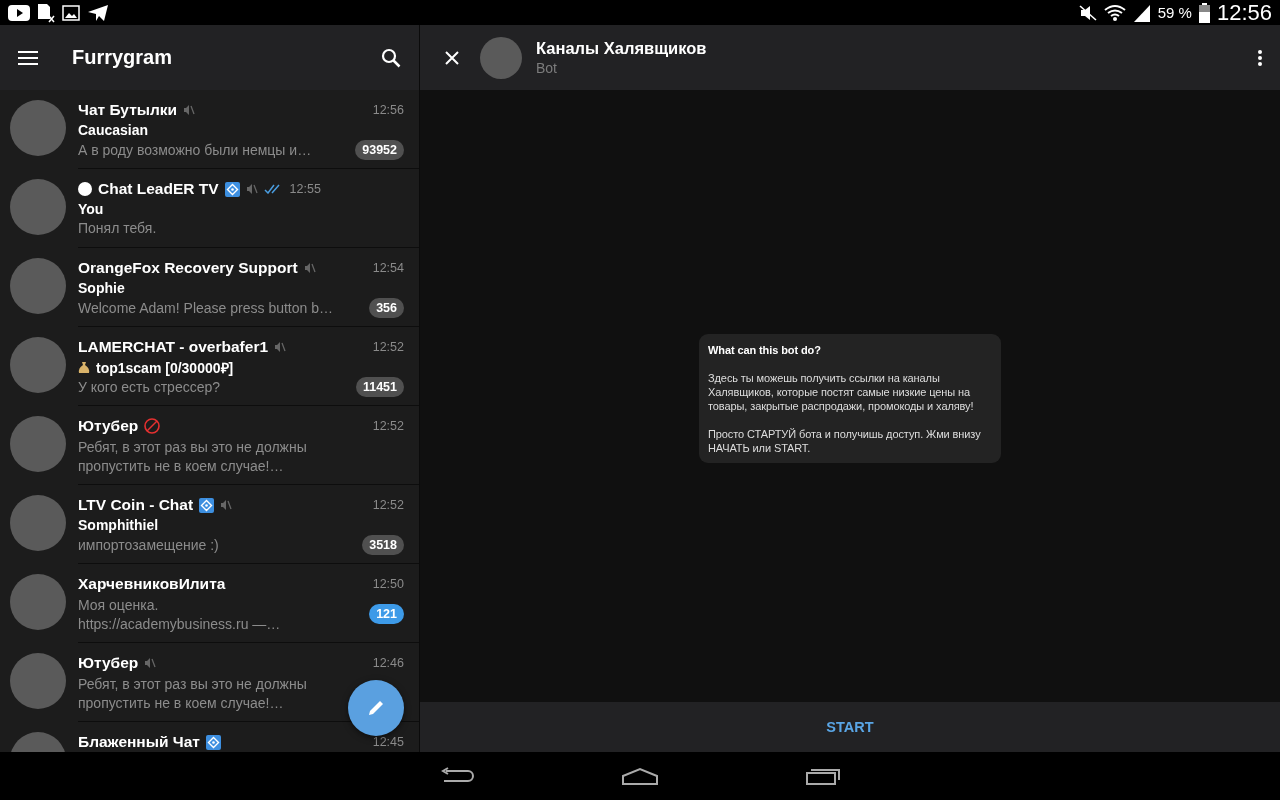  I want to click on chat-title: LTV Coin - Chat, so click(136, 505).